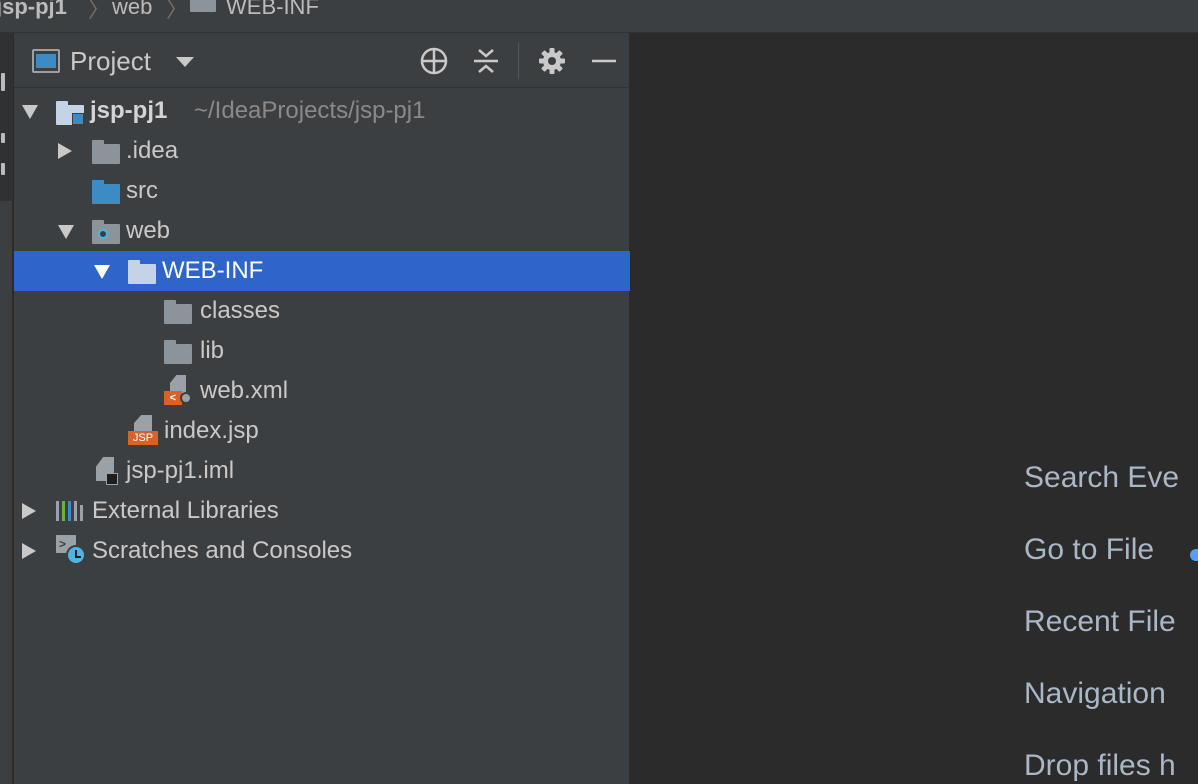 The height and width of the screenshot is (784, 1198). I want to click on hint-drop-files: Drop files h, so click(1100, 765).